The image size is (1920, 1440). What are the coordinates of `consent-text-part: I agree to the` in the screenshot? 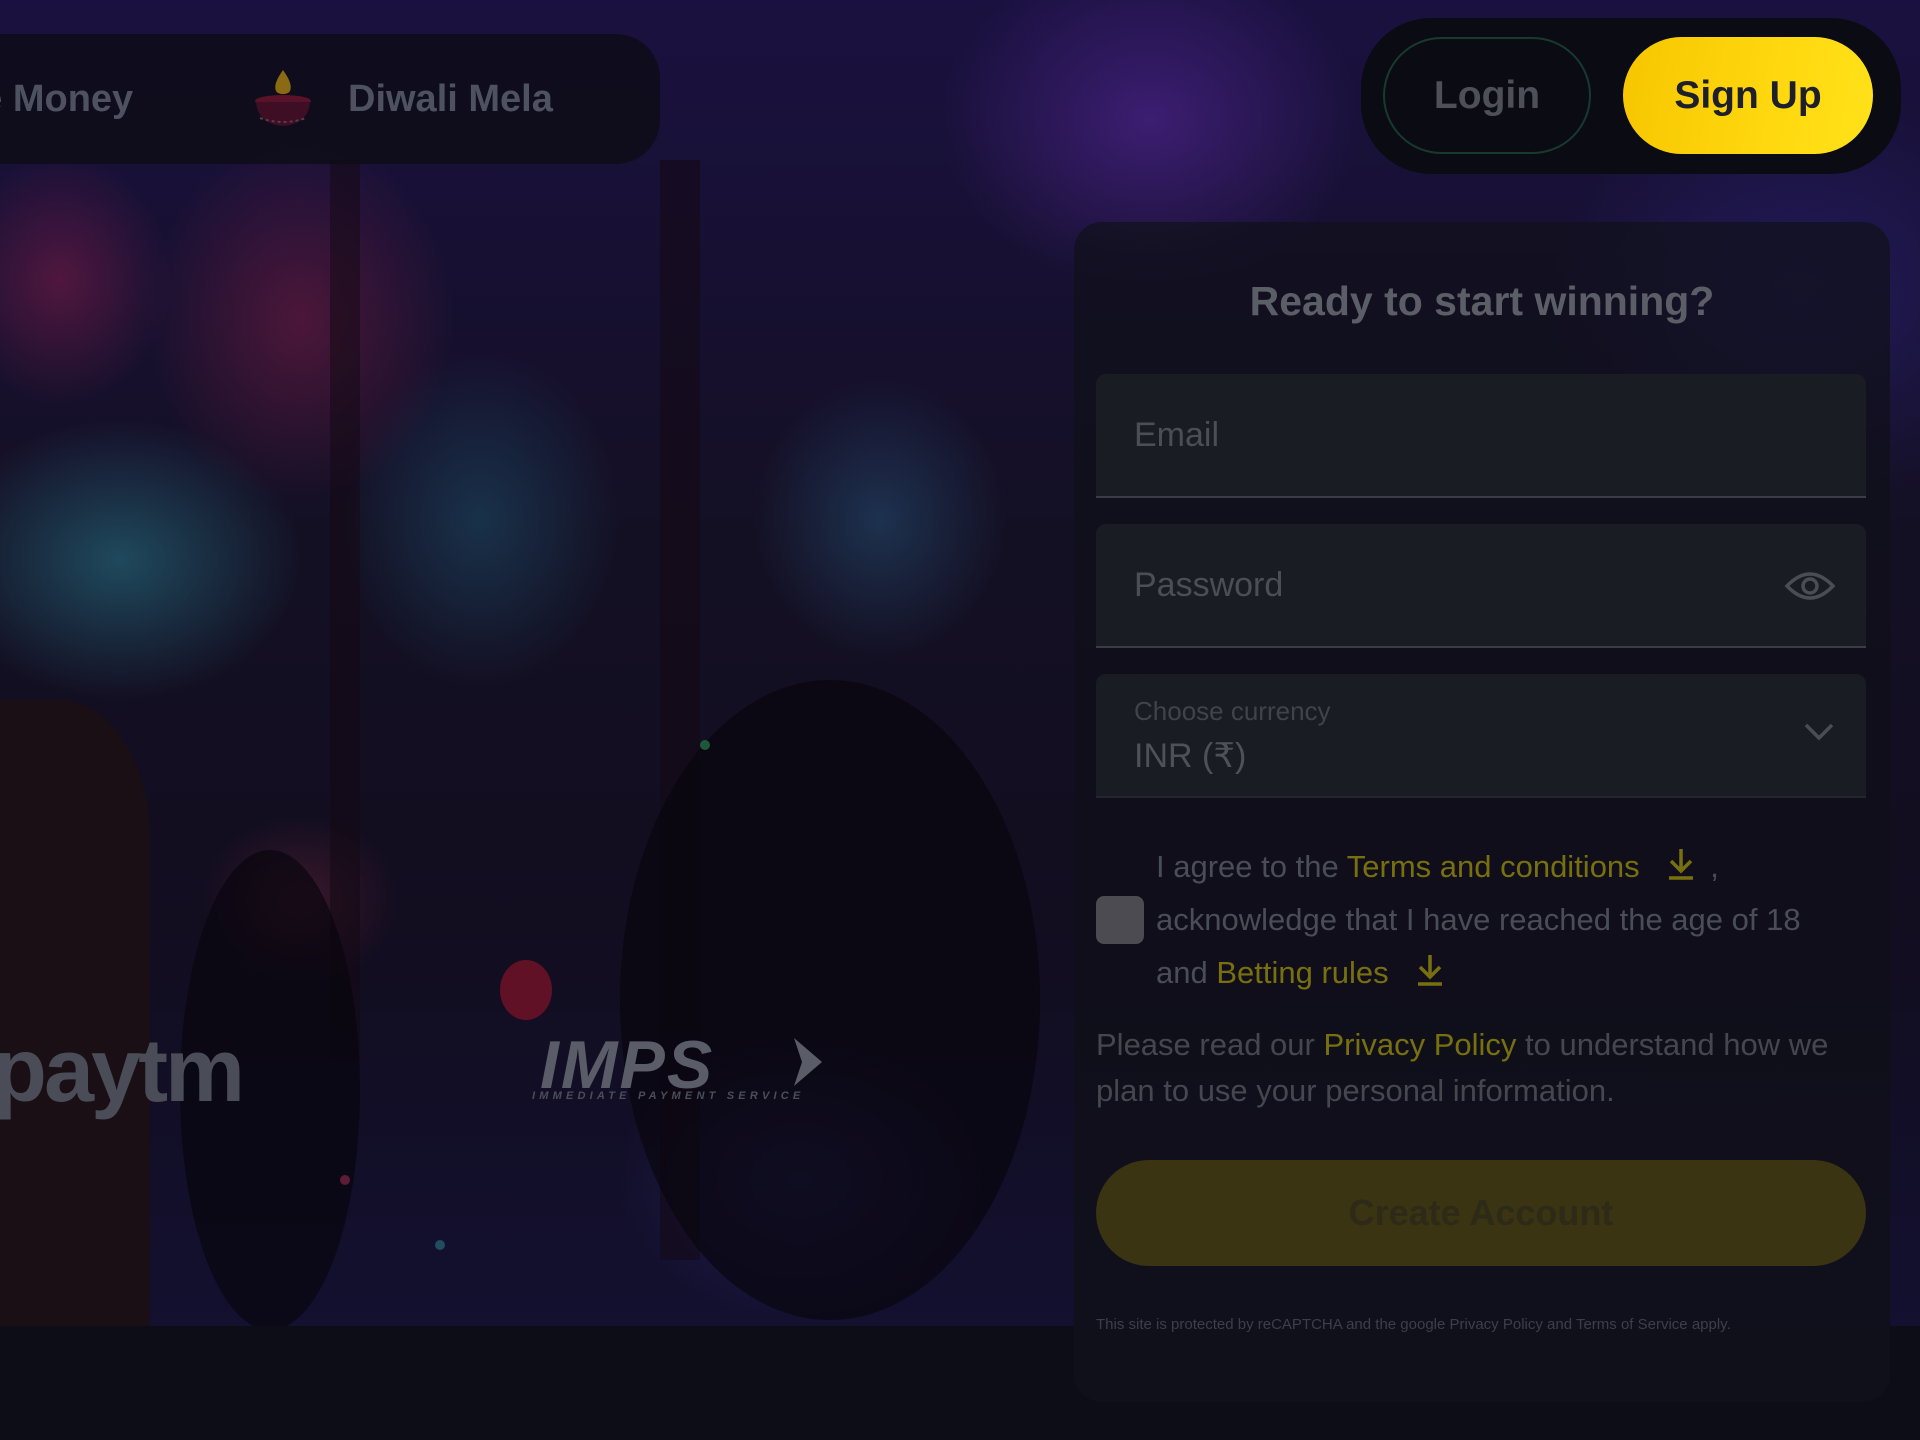 It's located at (1251, 866).